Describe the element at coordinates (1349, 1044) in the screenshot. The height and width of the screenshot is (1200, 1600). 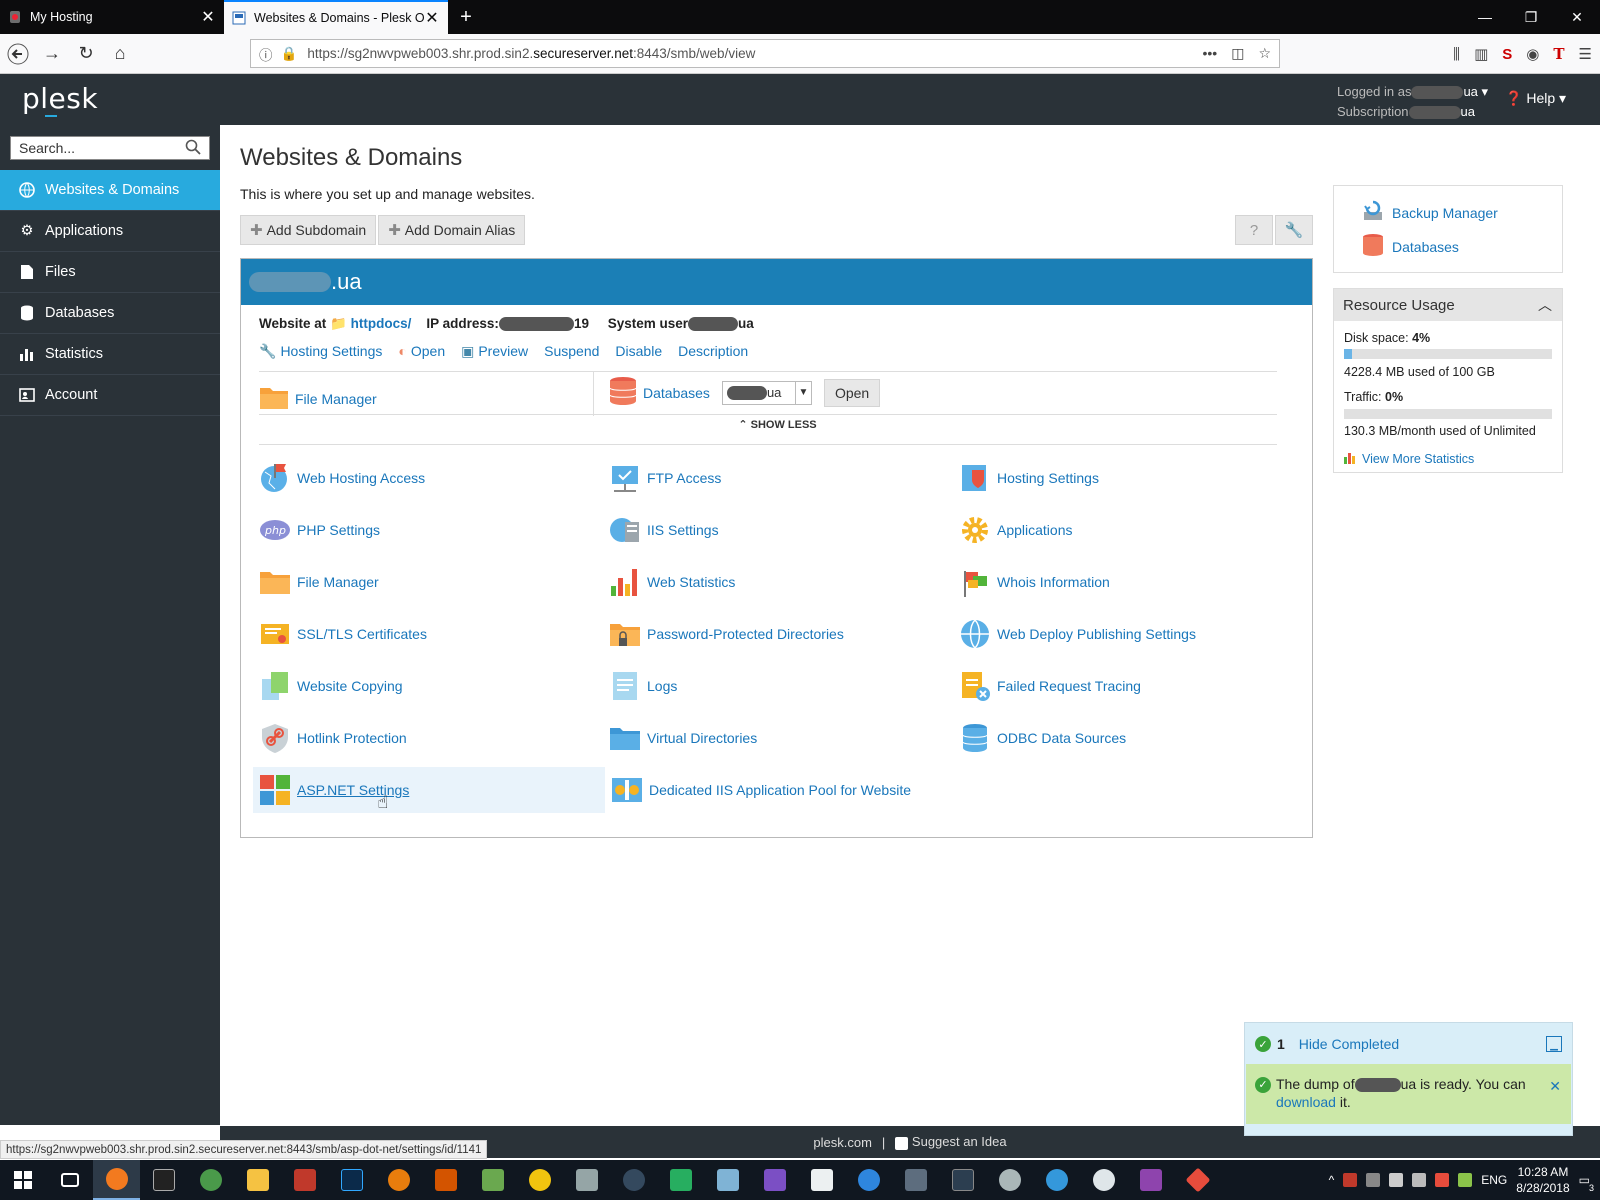
I see `hide-completed-link: Hide Completed` at that location.